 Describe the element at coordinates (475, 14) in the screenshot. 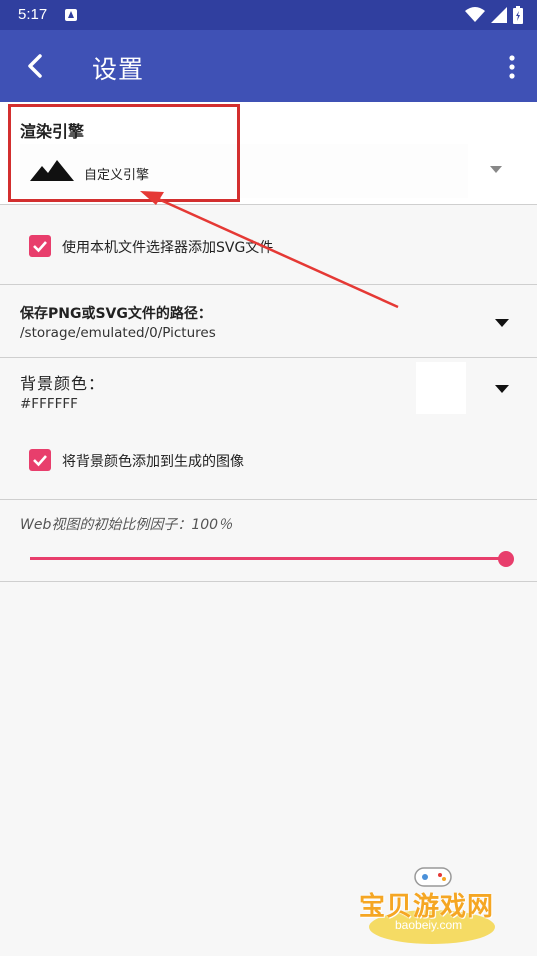

I see `wifi-icon` at that location.